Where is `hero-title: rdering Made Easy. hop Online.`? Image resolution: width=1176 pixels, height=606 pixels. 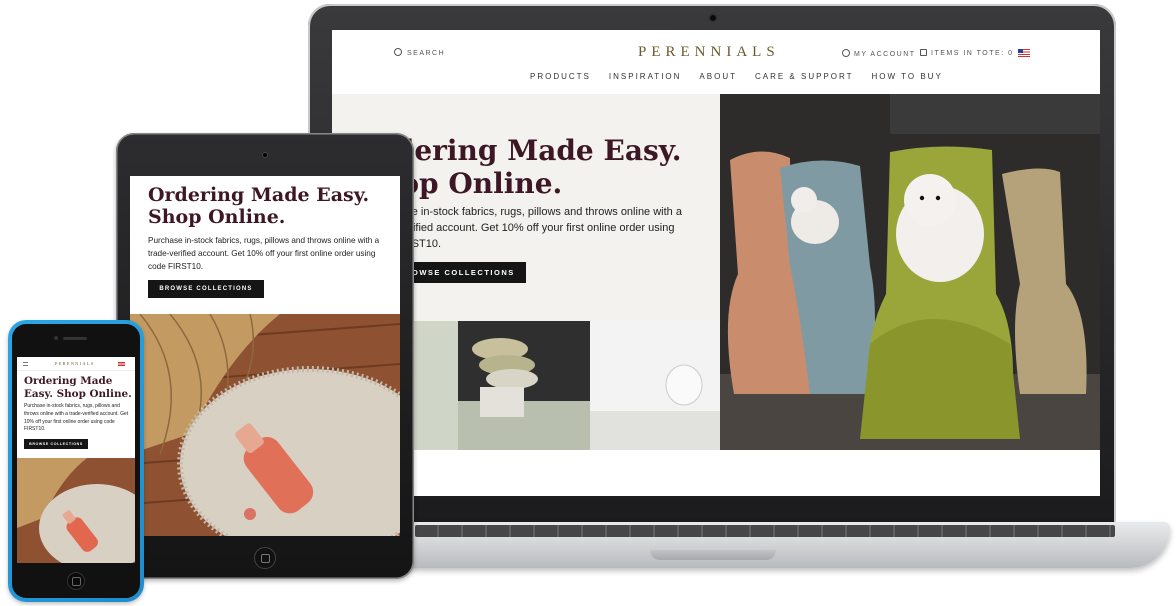 hero-title: rdering Made Easy. hop Online. is located at coordinates (531, 167).